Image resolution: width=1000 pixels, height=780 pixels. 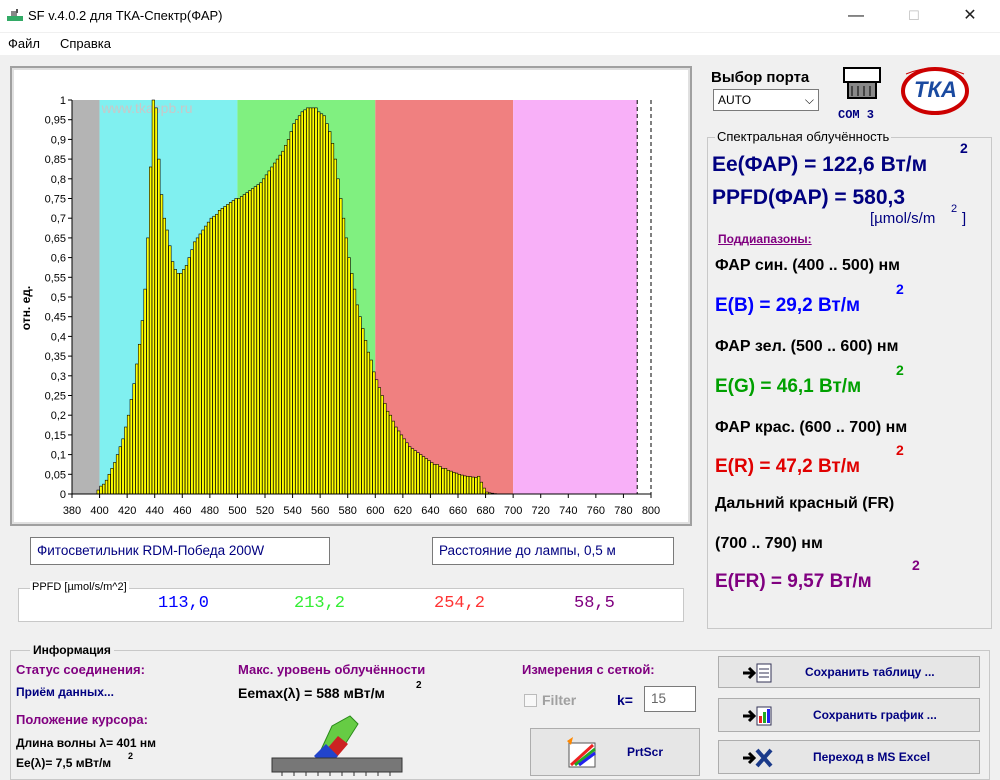 What do you see at coordinates (58, 259) in the screenshot?
I see `y-tick-label: 0,6` at bounding box center [58, 259].